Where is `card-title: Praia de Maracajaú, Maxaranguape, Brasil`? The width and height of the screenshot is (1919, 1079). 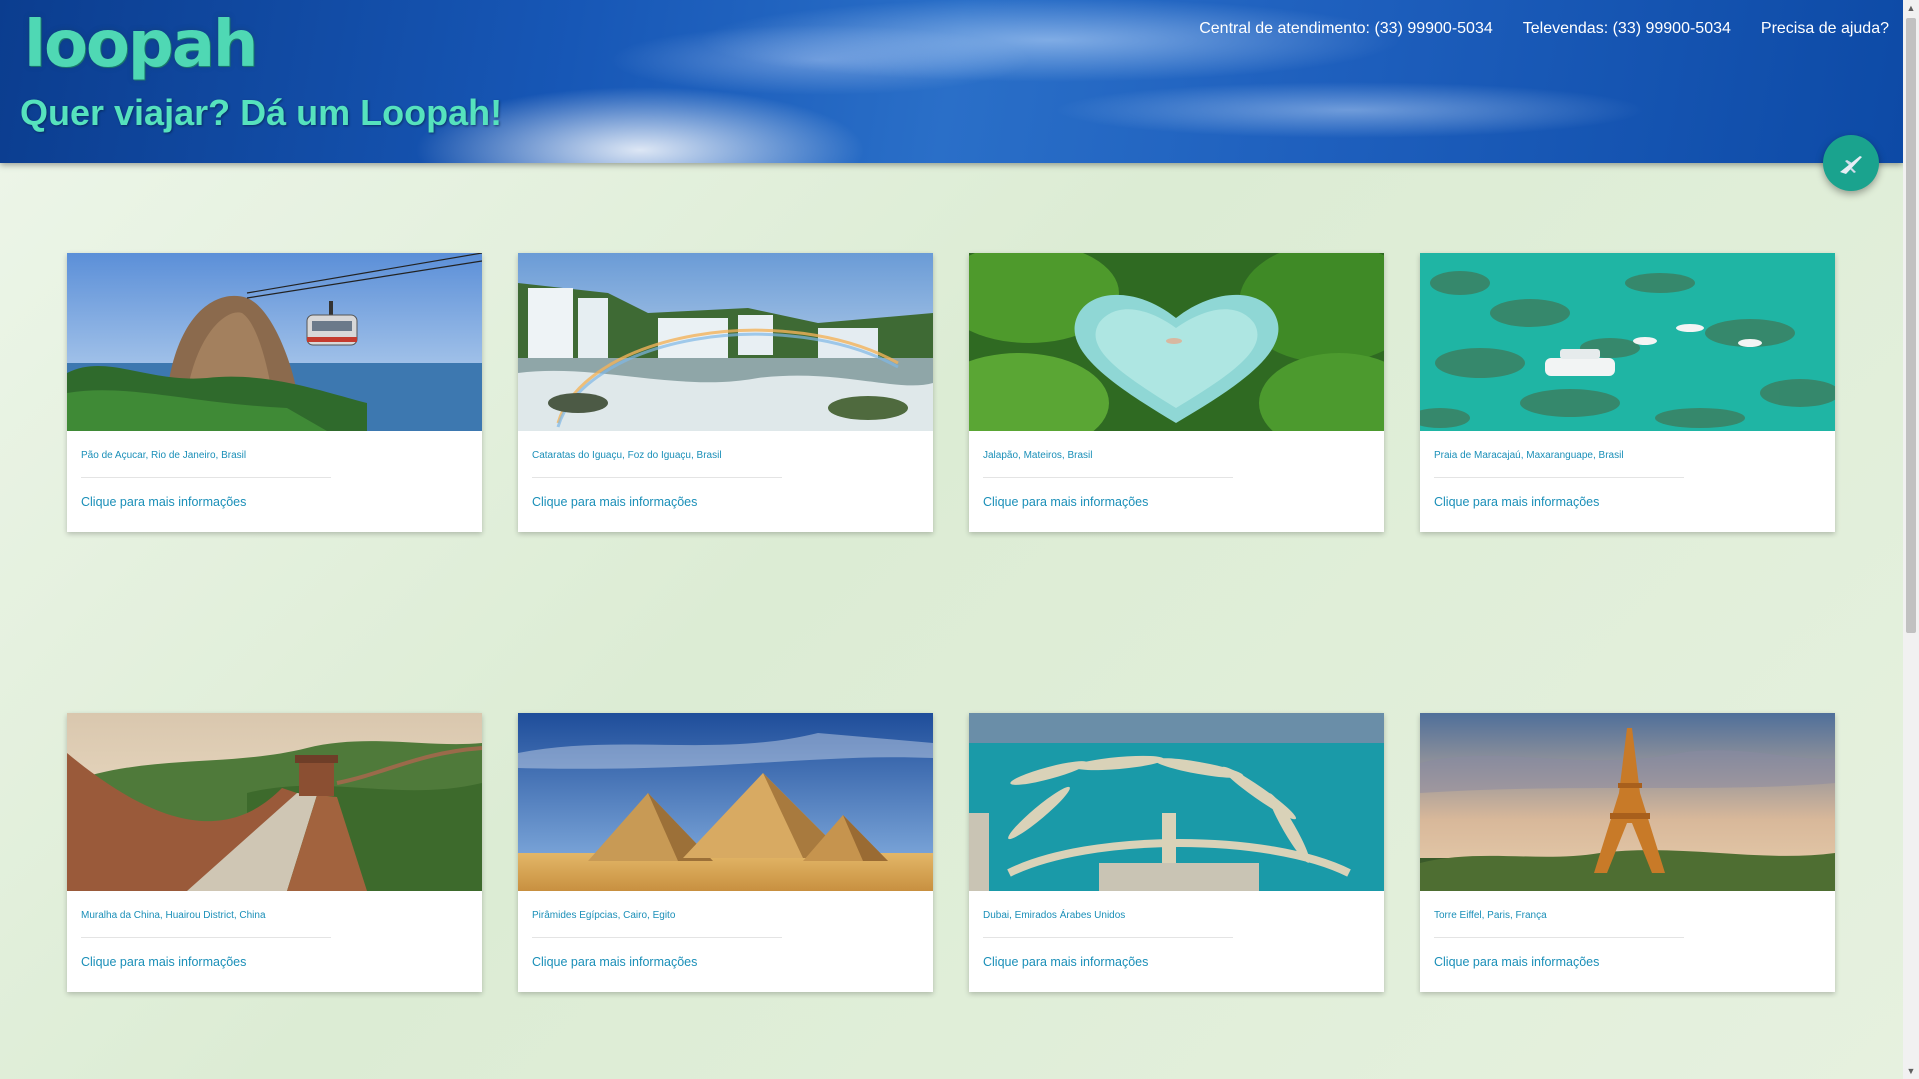 card-title: Praia de Maracajaú, Maxaranguape, Brasil is located at coordinates (1529, 455).